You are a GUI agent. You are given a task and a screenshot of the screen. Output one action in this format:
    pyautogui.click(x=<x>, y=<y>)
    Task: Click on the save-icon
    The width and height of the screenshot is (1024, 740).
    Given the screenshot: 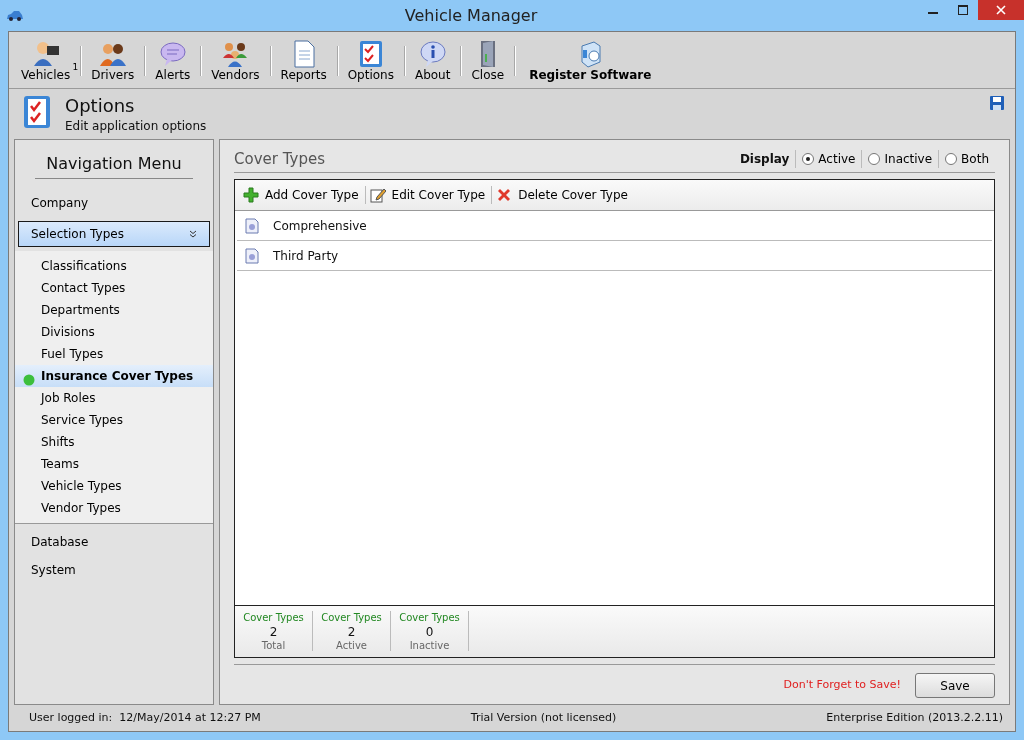 What is the action you would take?
    pyautogui.click(x=997, y=103)
    